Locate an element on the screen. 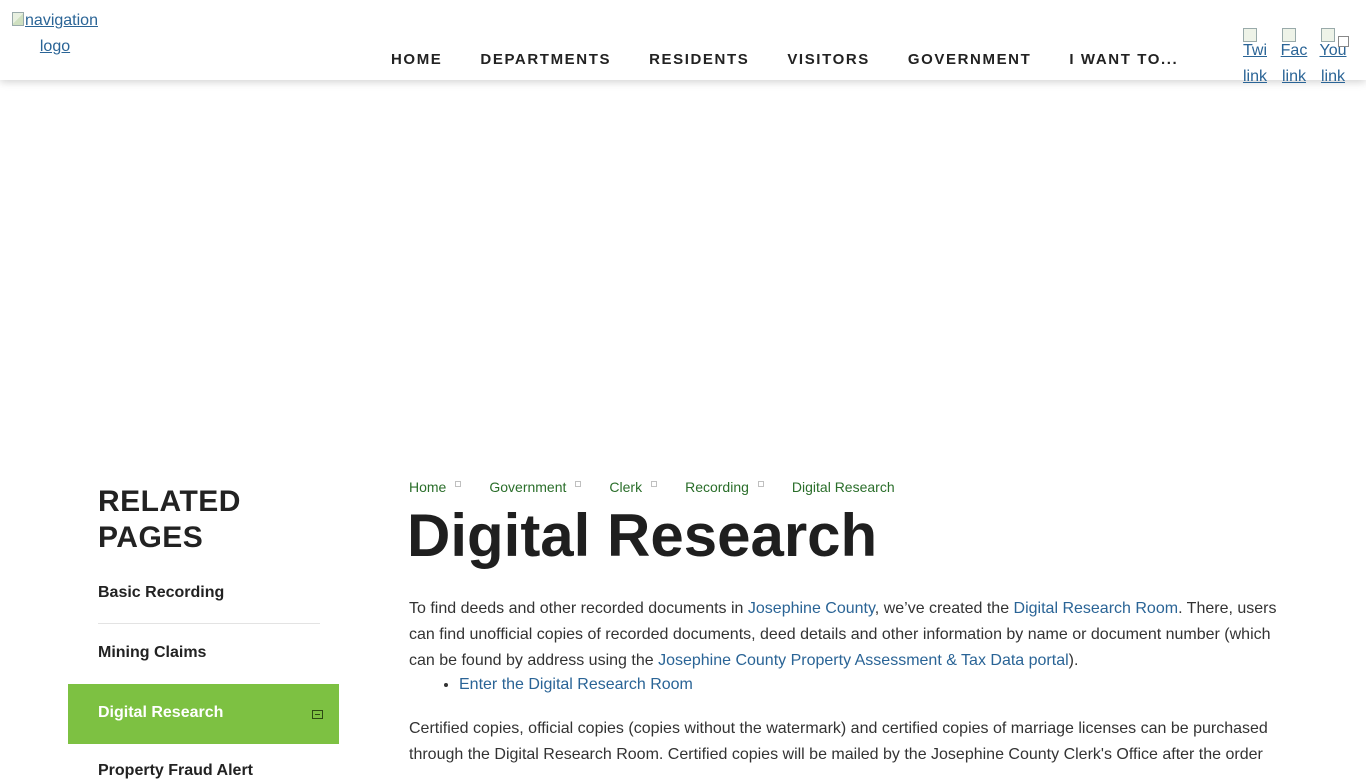 The width and height of the screenshot is (1366, 780). josephine-county-link: Josephine County is located at coordinates (811, 608).